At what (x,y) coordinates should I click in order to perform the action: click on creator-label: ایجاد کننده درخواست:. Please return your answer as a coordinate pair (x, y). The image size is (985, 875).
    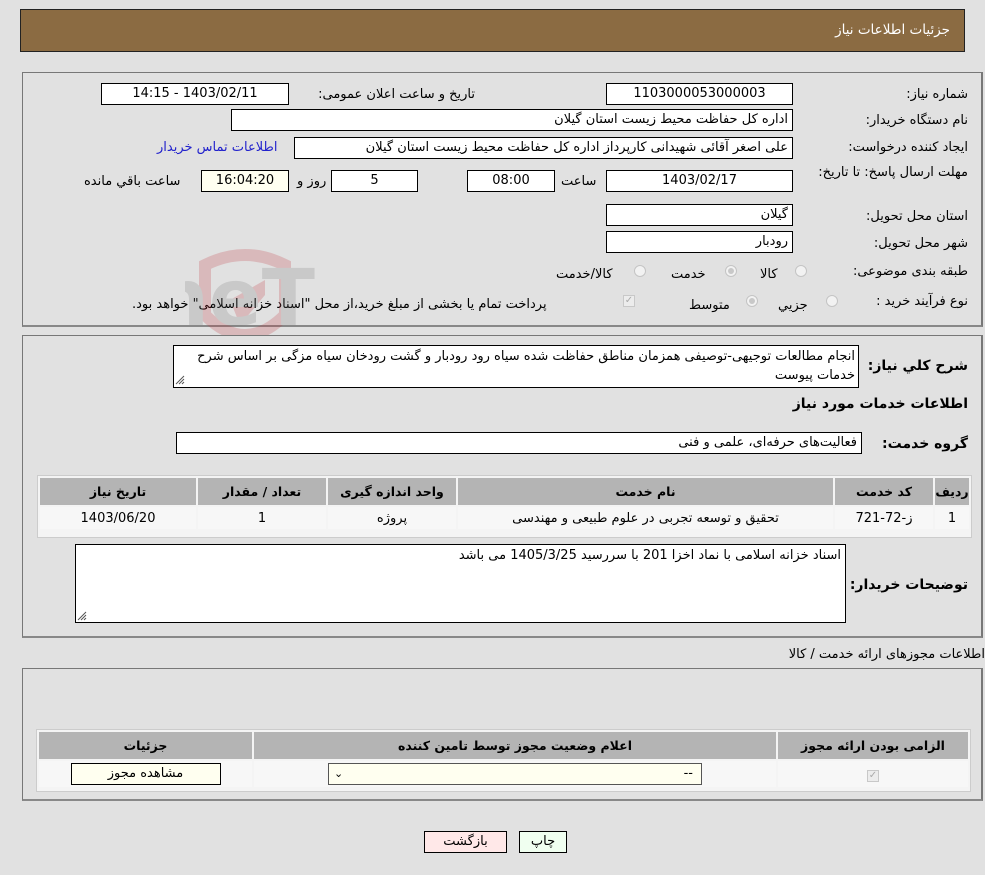
    Looking at the image, I should click on (908, 147).